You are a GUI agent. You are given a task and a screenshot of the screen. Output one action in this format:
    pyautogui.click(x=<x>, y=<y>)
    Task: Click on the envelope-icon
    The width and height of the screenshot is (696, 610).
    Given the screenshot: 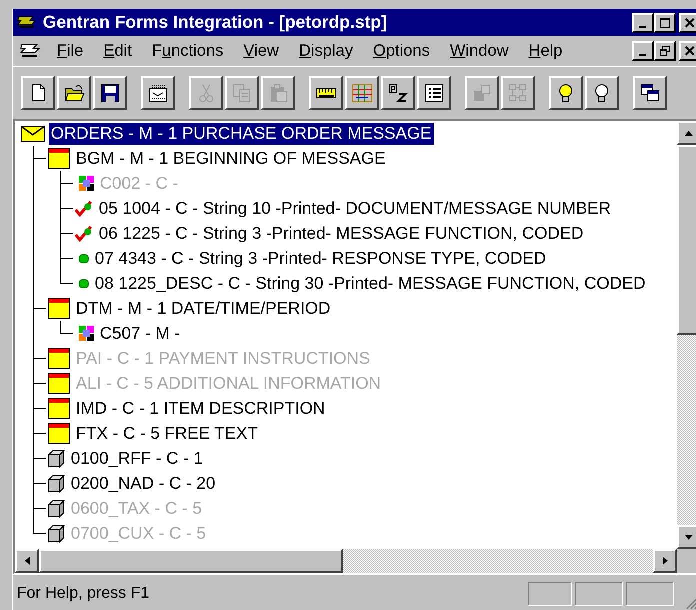 What is the action you would take?
    pyautogui.click(x=33, y=134)
    